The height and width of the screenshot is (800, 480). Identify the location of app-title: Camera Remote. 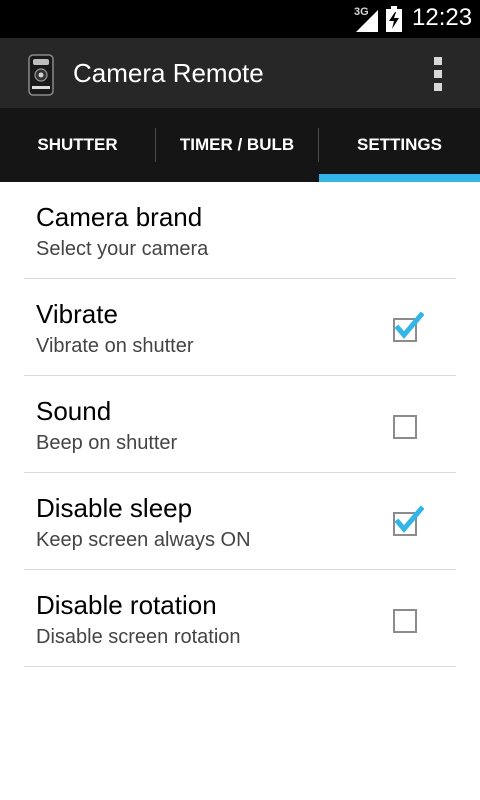
(168, 73).